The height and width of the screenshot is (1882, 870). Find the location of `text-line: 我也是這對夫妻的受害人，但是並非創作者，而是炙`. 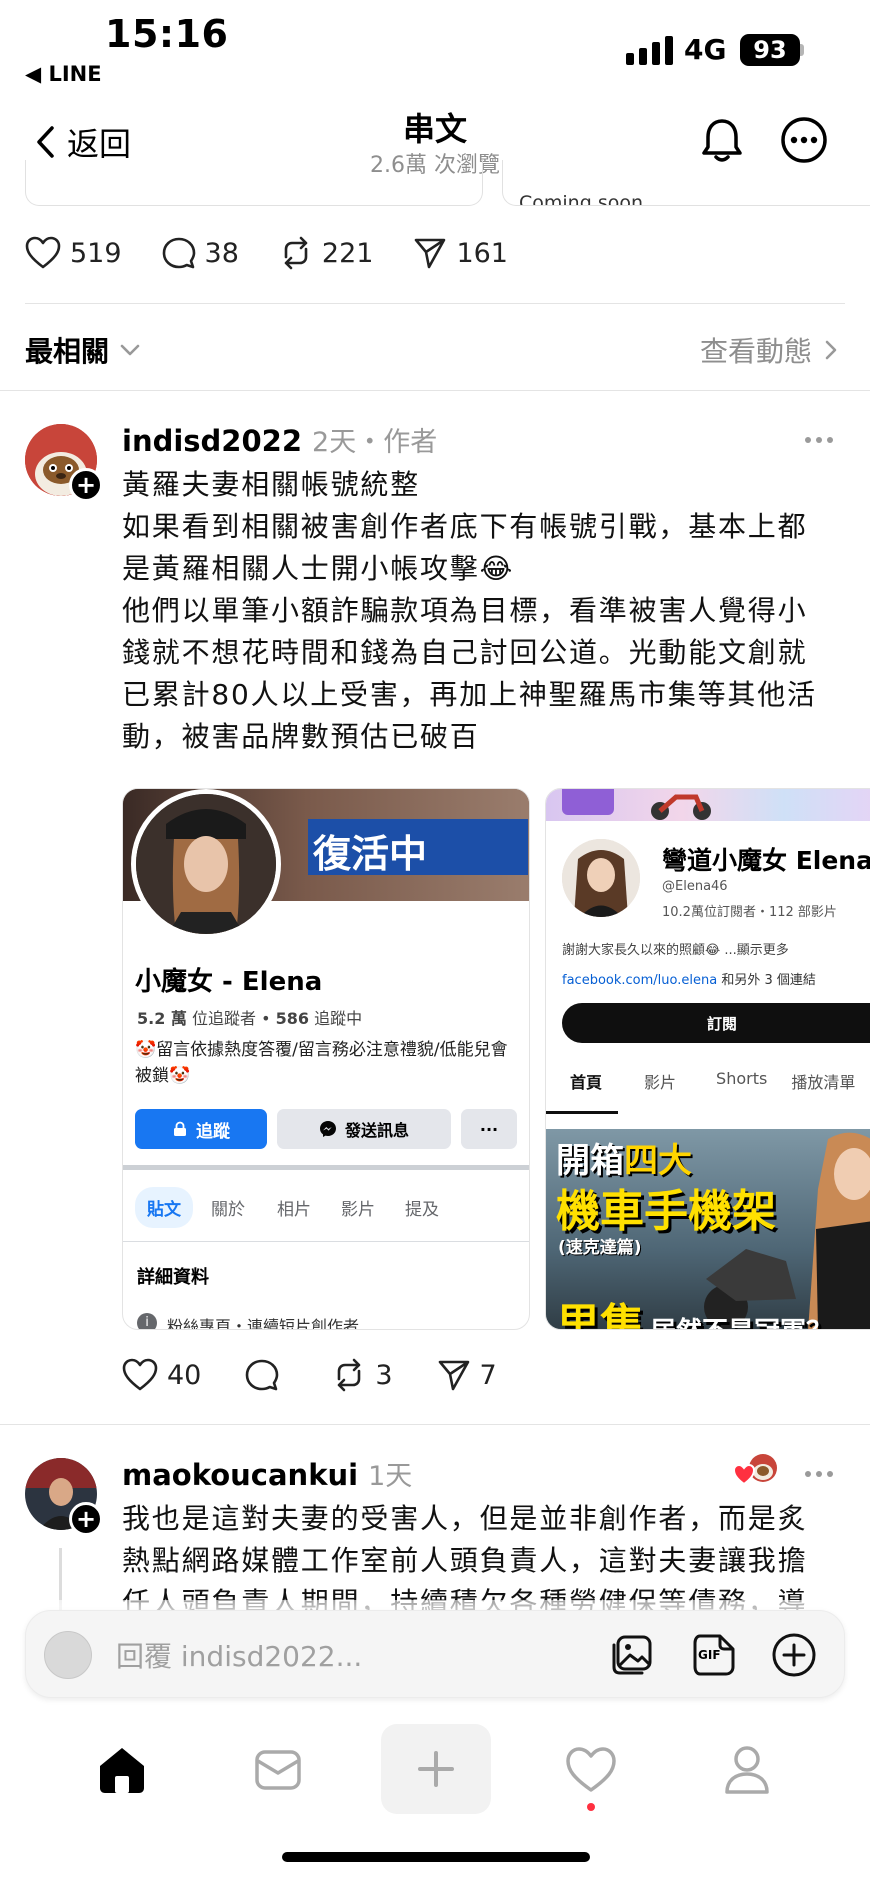

text-line: 我也是這對夫妻的受害人，但是並非創作者，而是炙 is located at coordinates (465, 1518).